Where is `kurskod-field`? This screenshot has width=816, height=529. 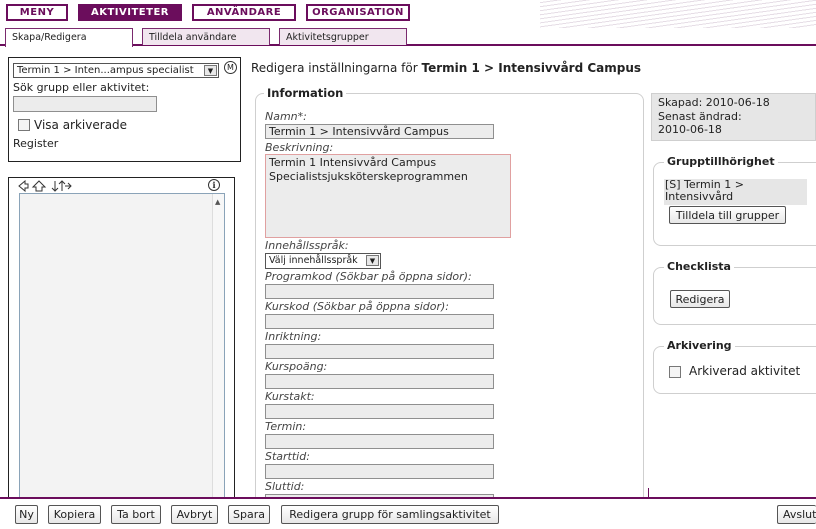
kurskod-field is located at coordinates (379, 321).